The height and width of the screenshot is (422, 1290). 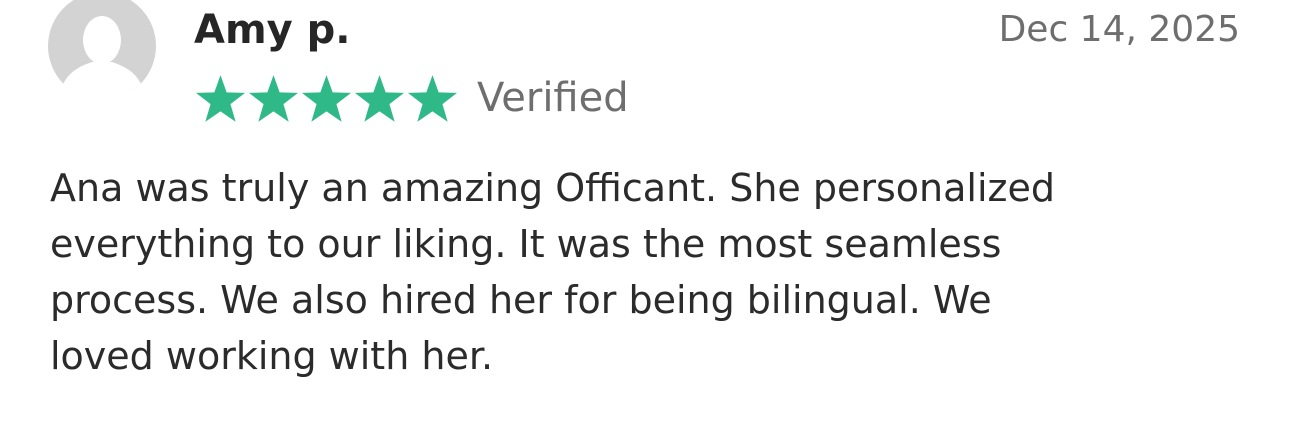 I want to click on review-text-line: loved working with her., so click(x=272, y=356).